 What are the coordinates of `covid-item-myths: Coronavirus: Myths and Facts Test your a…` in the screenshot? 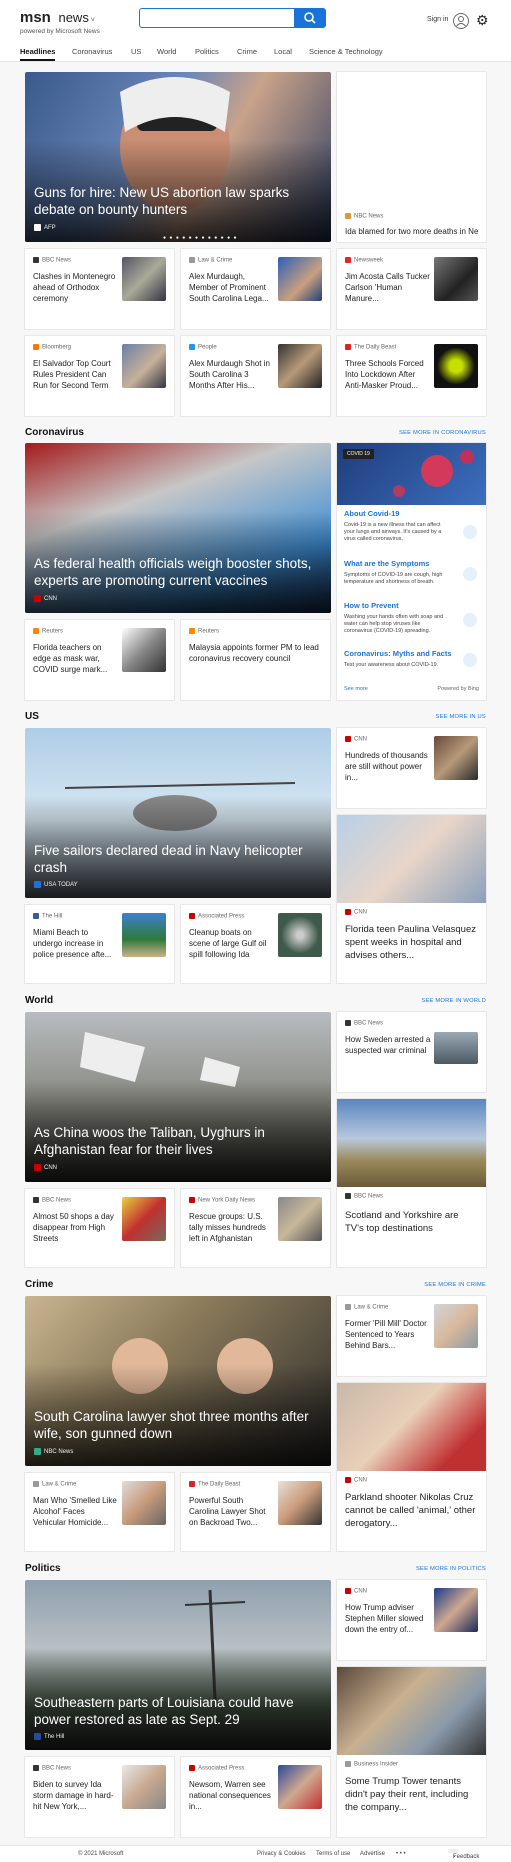 It's located at (398, 659).